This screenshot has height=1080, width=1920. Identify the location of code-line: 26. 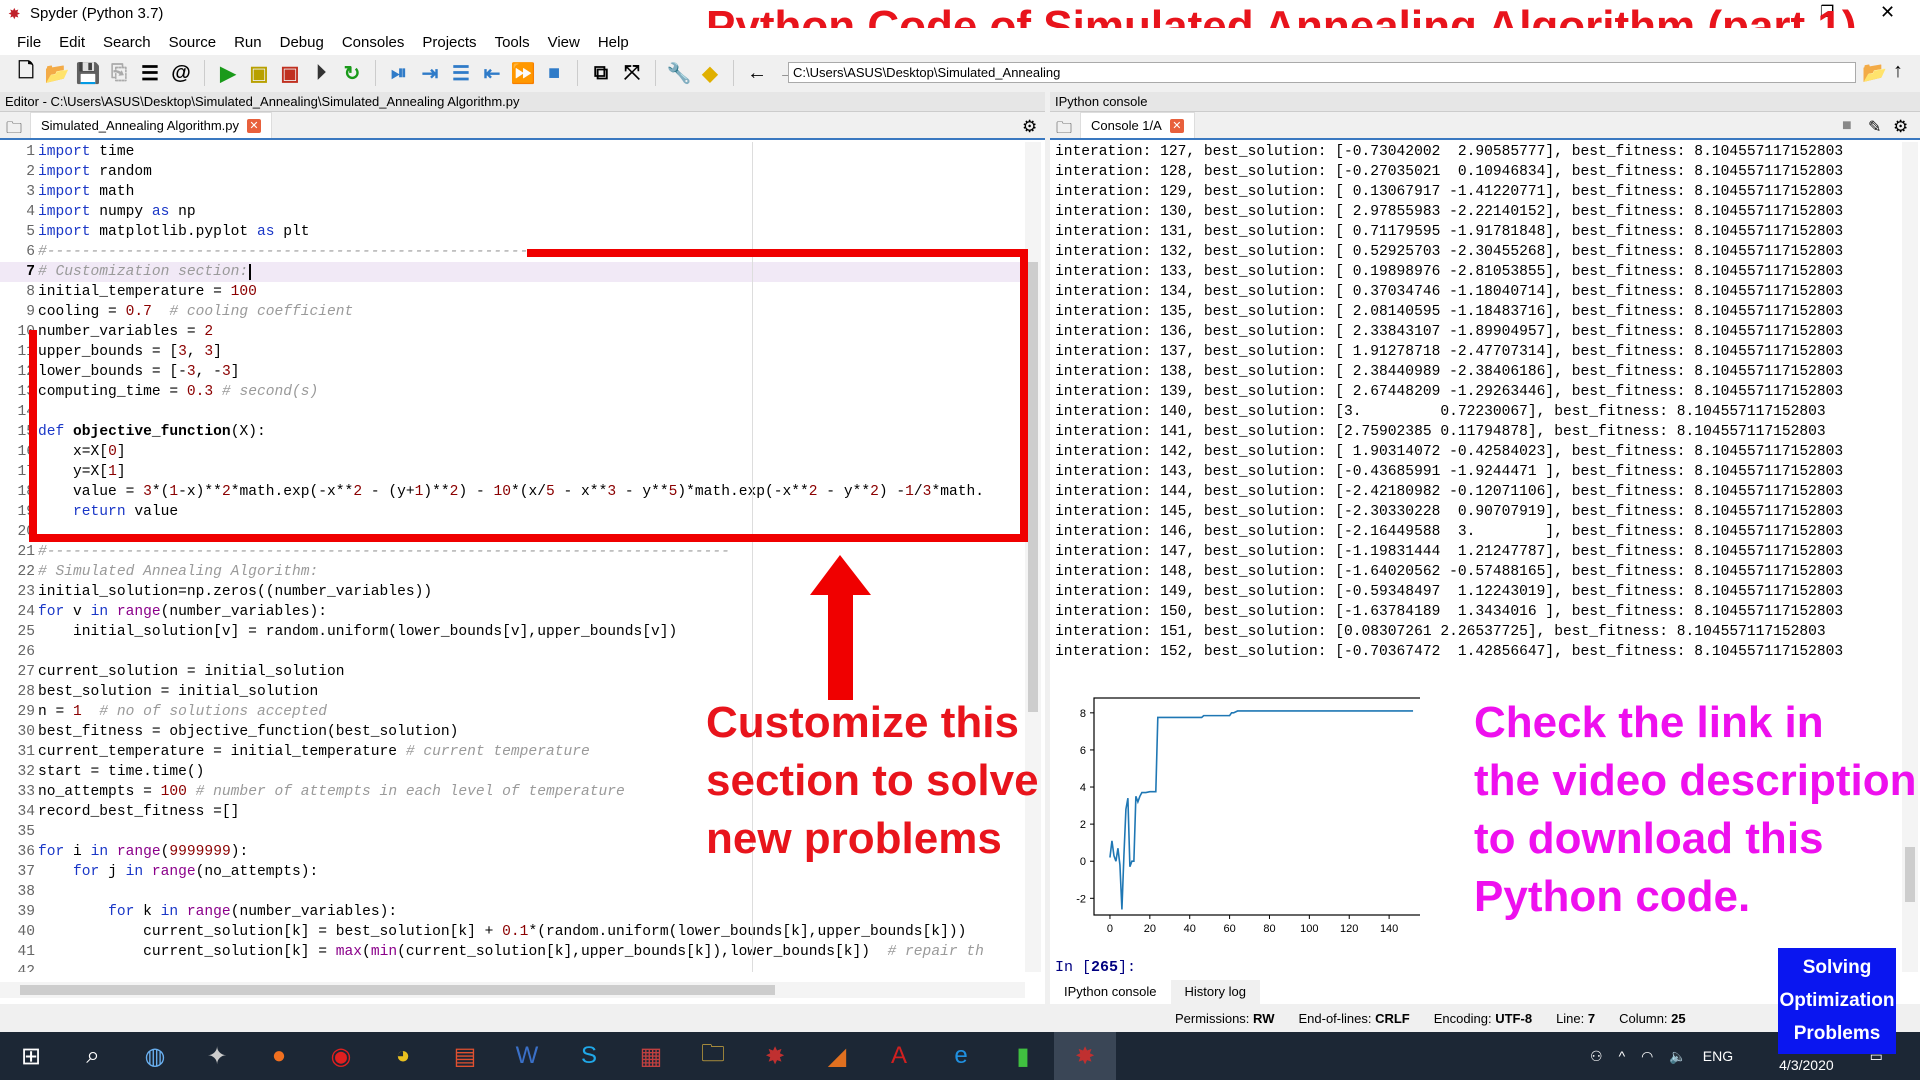
(511, 652).